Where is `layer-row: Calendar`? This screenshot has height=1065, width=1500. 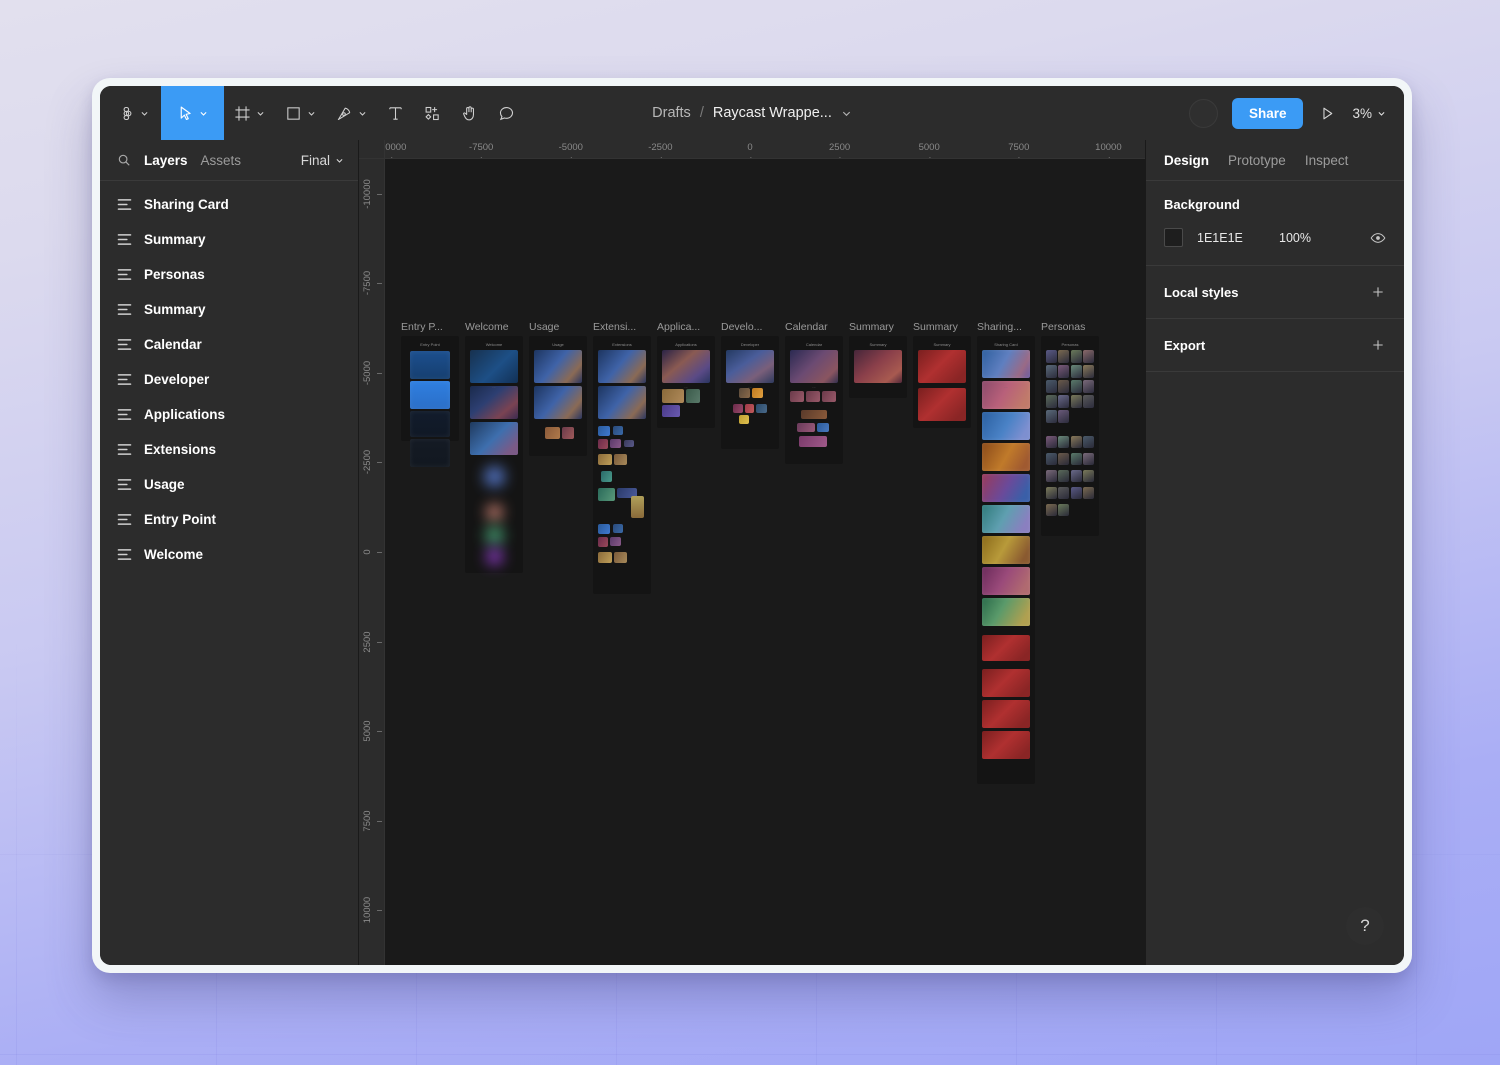
layer-row: Calendar is located at coordinates (229, 344).